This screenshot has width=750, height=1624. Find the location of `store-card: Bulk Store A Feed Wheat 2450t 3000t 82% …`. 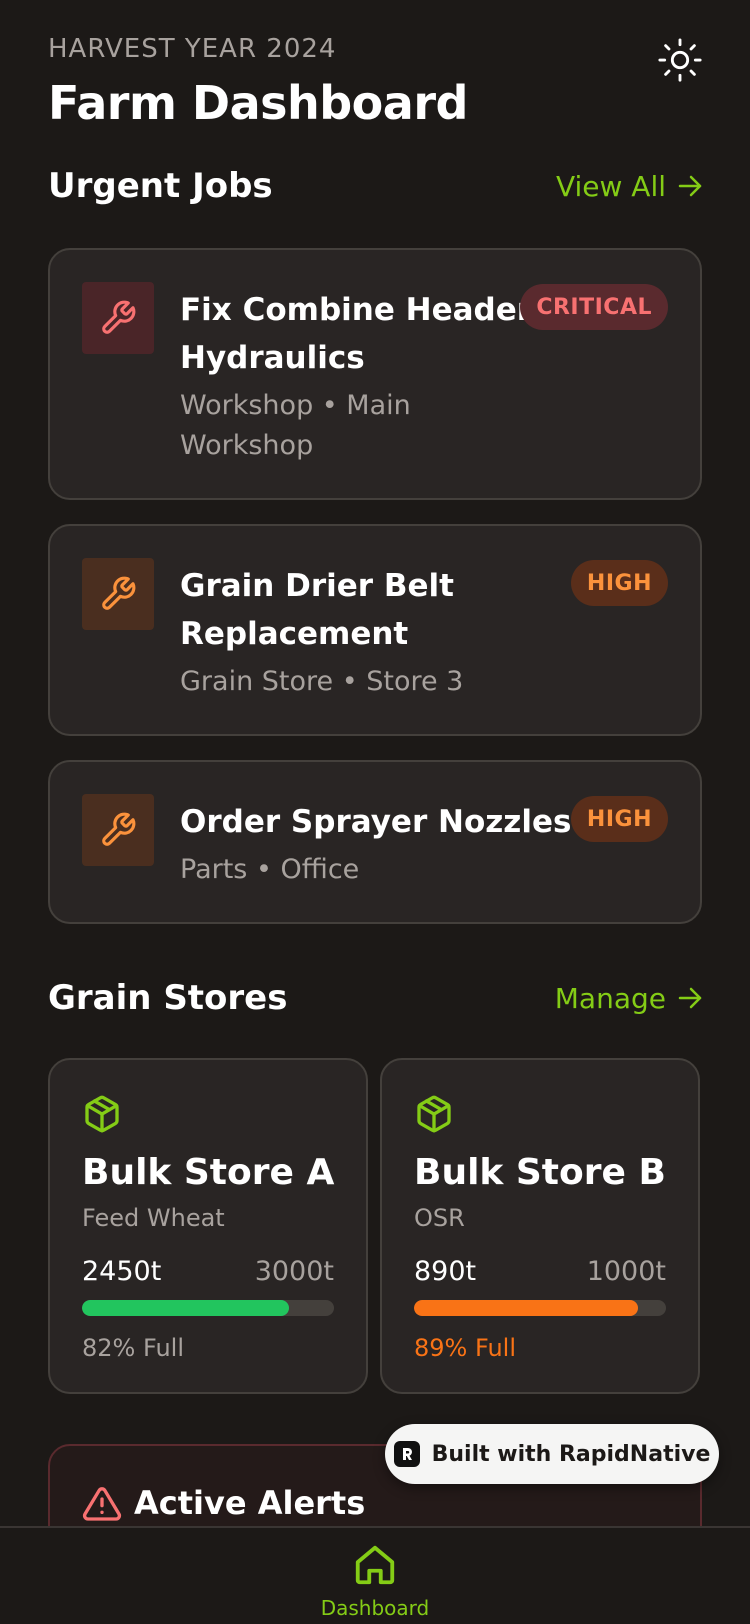

store-card: Bulk Store A Feed Wheat 2450t 3000t 82% … is located at coordinates (208, 1226).